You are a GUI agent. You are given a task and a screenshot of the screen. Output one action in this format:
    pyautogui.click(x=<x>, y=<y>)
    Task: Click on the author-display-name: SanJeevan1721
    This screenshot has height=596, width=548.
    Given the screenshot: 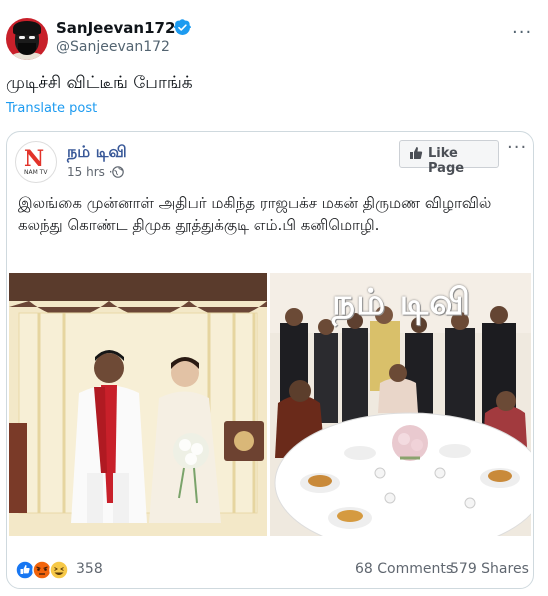 What is the action you would take?
    pyautogui.click(x=121, y=28)
    